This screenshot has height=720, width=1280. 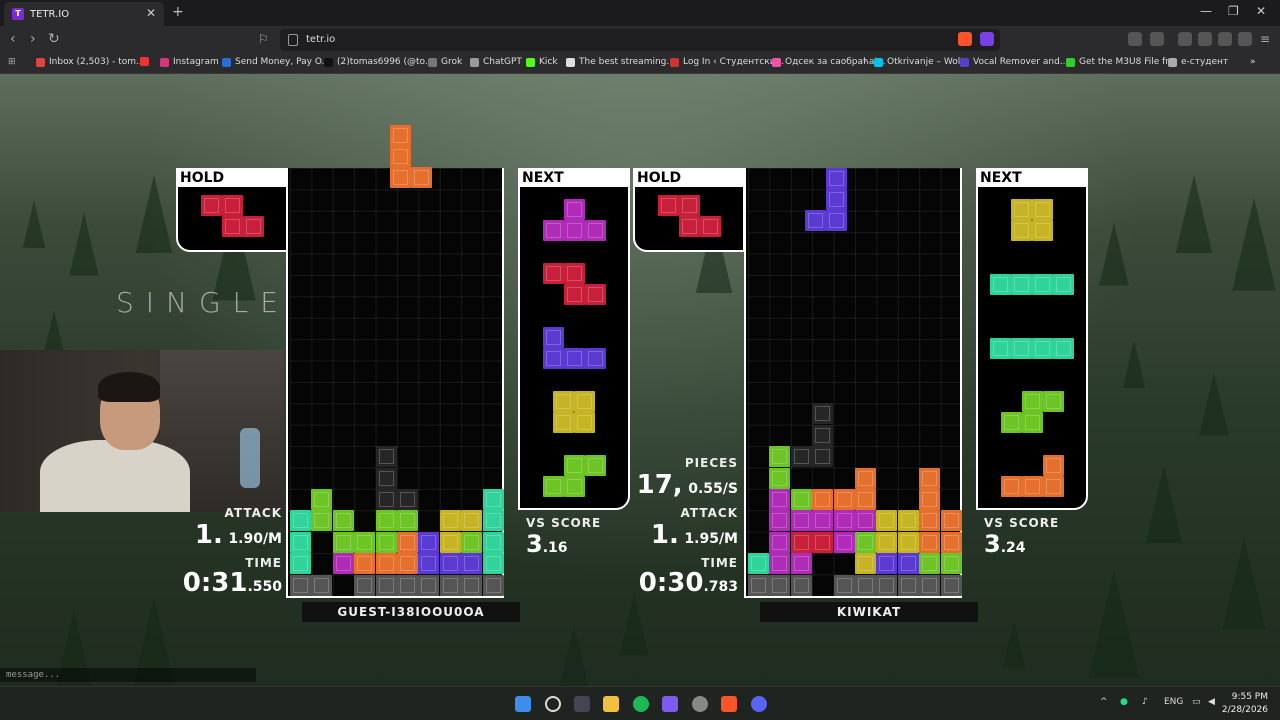 What do you see at coordinates (12, 62) in the screenshot?
I see `apps-grid-icon: ⊞` at bounding box center [12, 62].